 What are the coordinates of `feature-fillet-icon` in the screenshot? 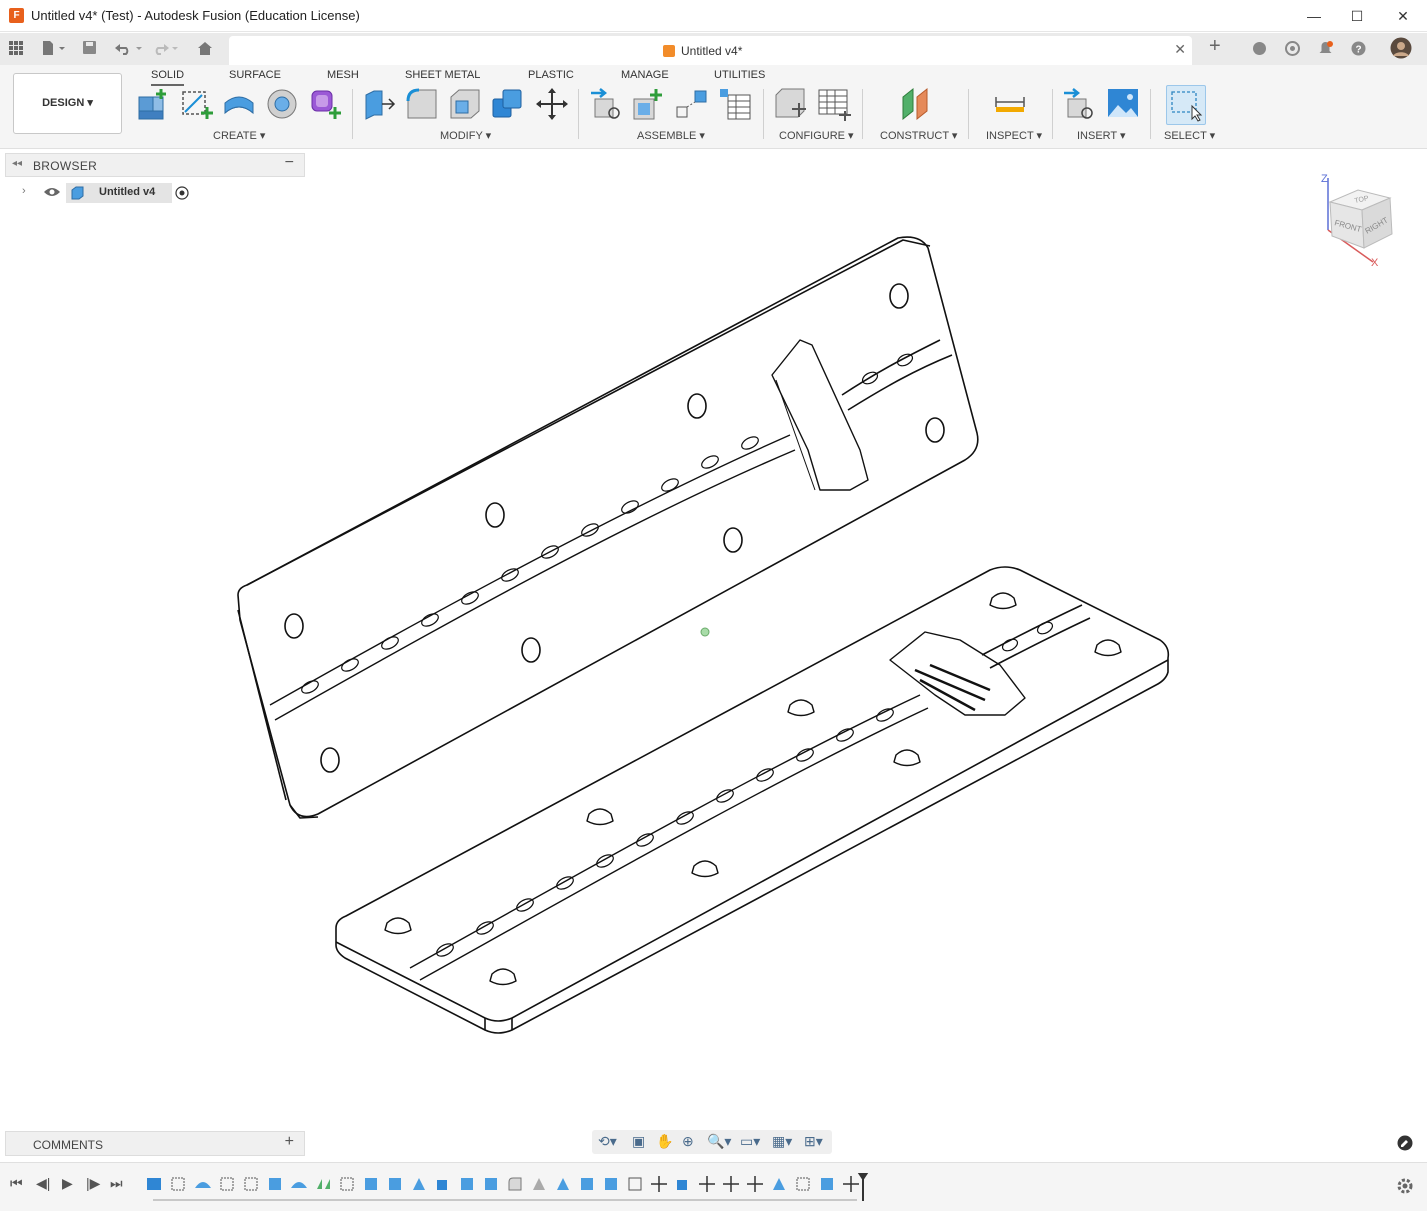 It's located at (515, 1184).